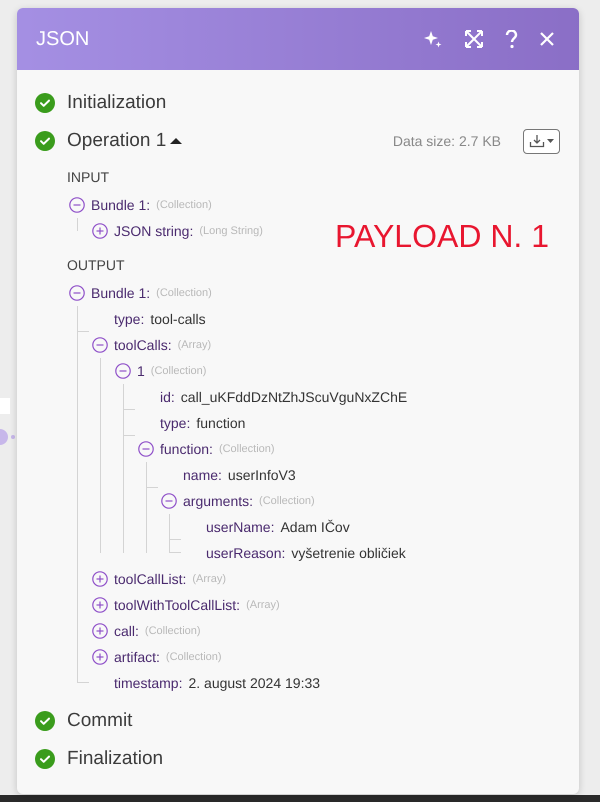 The height and width of the screenshot is (802, 600). Describe the element at coordinates (126, 631) in the screenshot. I see `field-key: call:` at that location.